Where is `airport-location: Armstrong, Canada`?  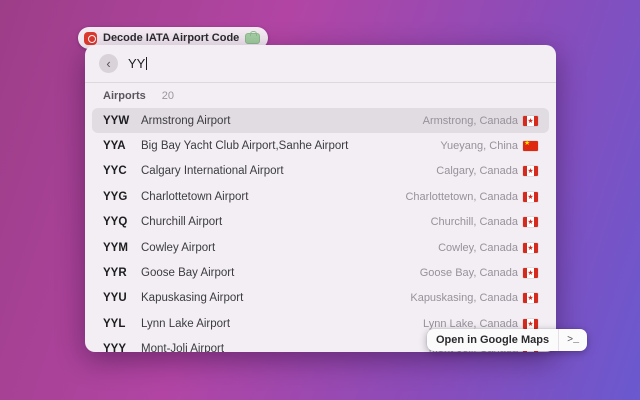 airport-location: Armstrong, Canada is located at coordinates (470, 120).